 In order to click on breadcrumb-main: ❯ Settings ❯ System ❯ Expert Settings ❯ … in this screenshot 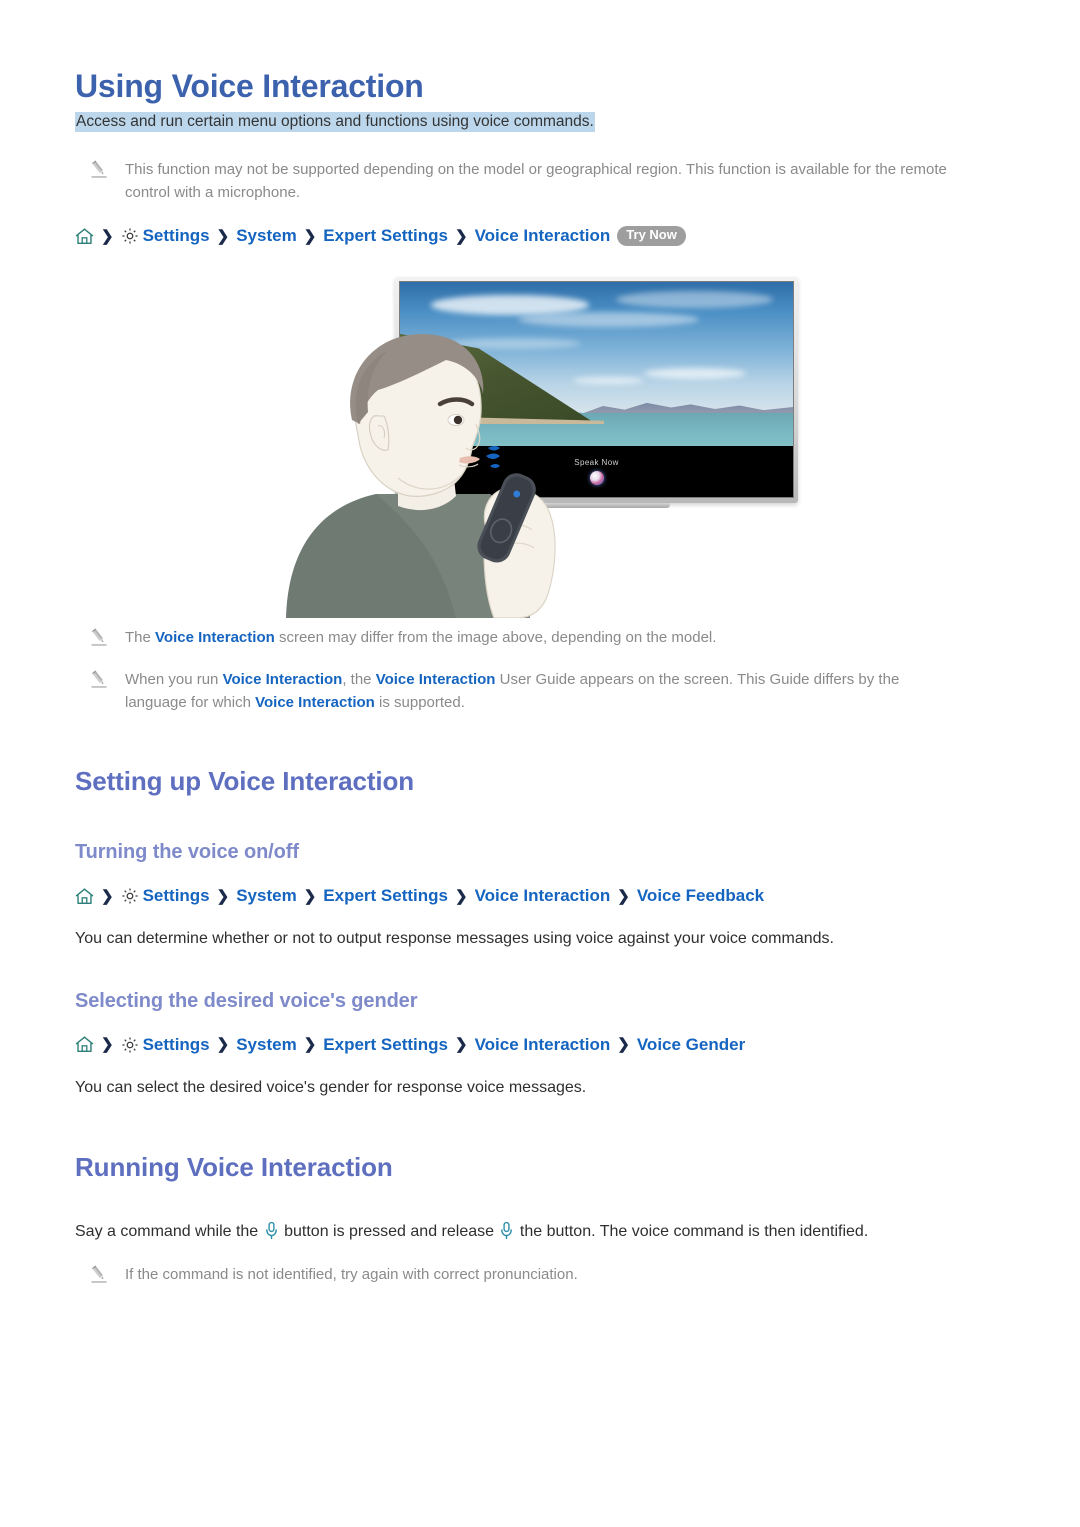, I will do `click(540, 236)`.